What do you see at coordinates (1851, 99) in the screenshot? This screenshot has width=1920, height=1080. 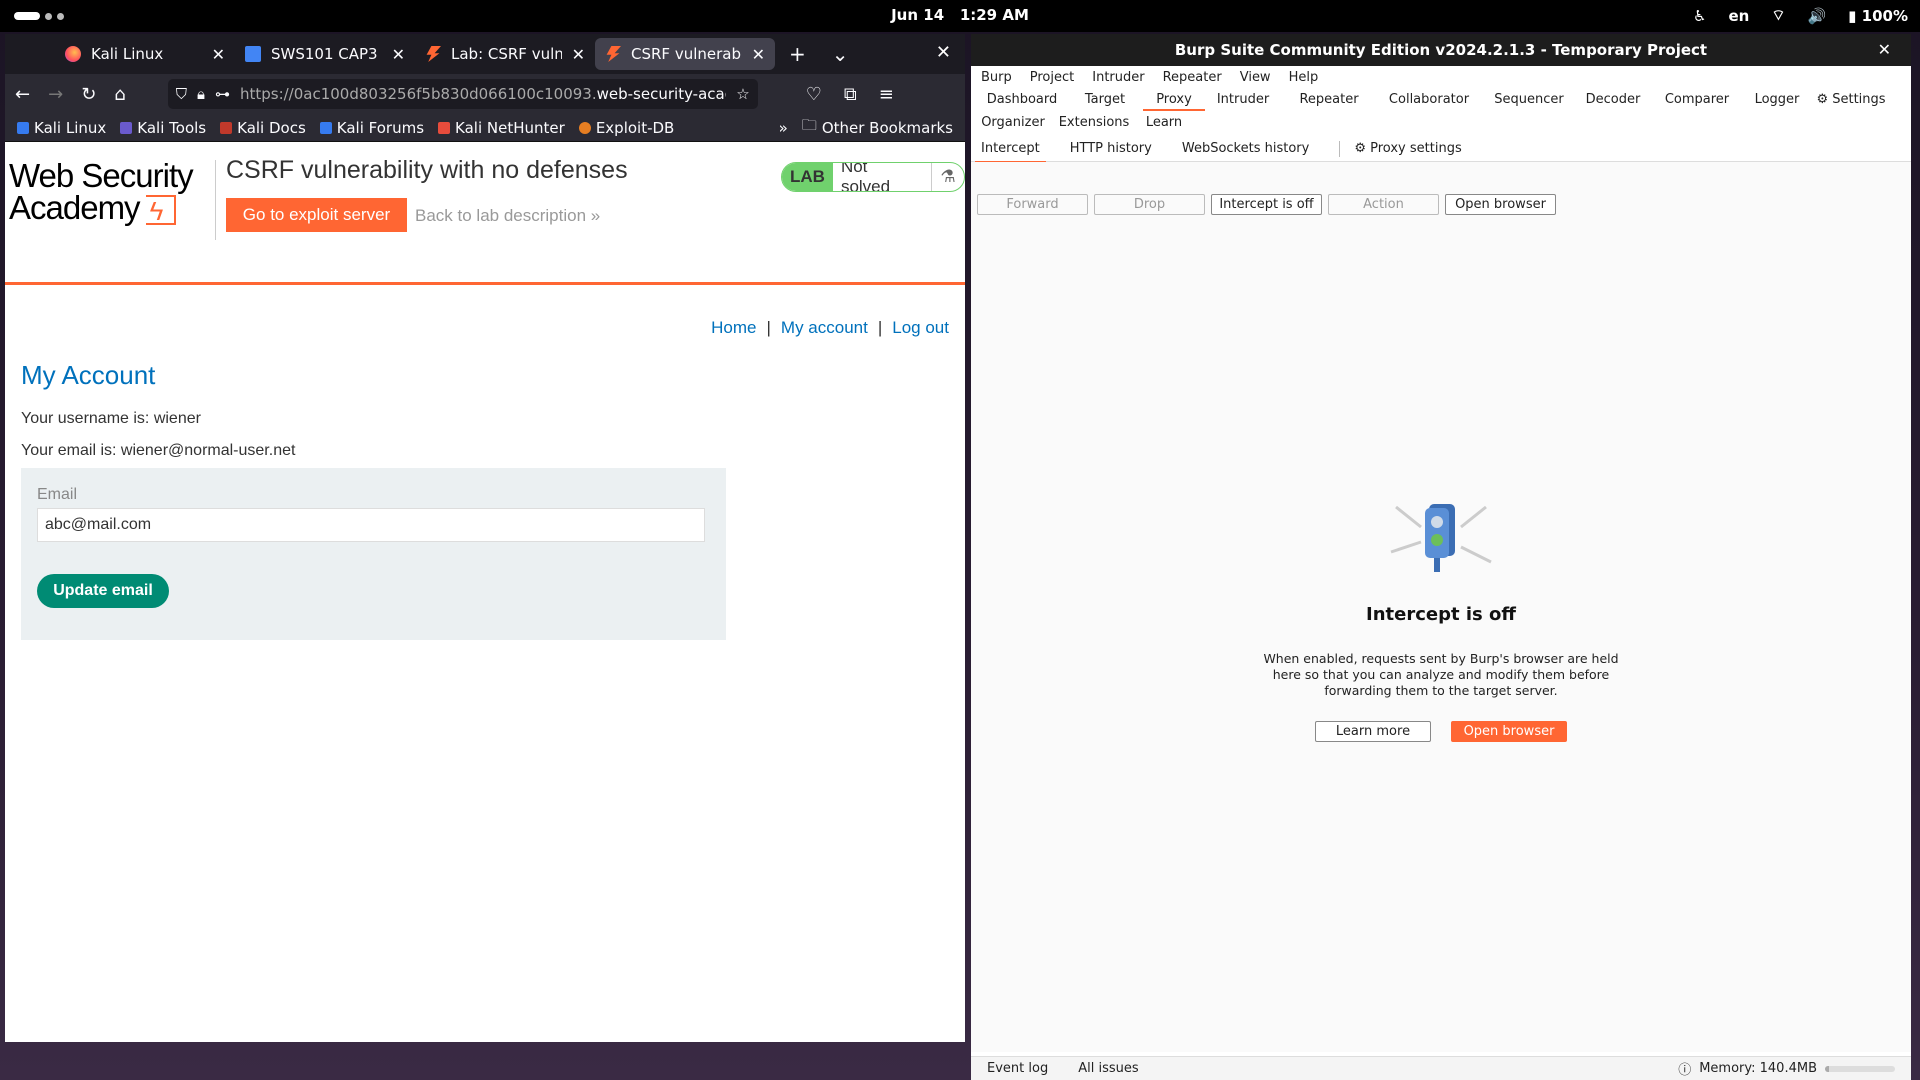 I see `tab-settings: ⚙ Settings` at bounding box center [1851, 99].